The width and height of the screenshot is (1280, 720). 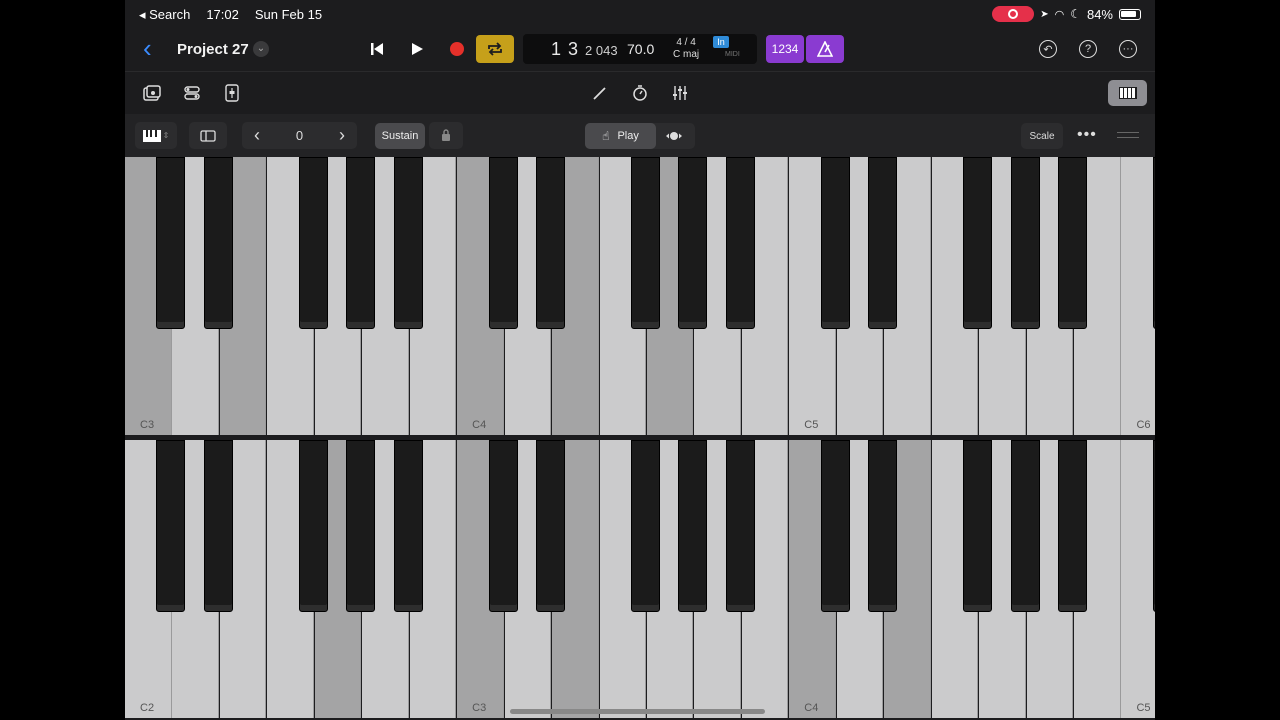 What do you see at coordinates (1127, 93) in the screenshot?
I see `keyboard-view-toggle` at bounding box center [1127, 93].